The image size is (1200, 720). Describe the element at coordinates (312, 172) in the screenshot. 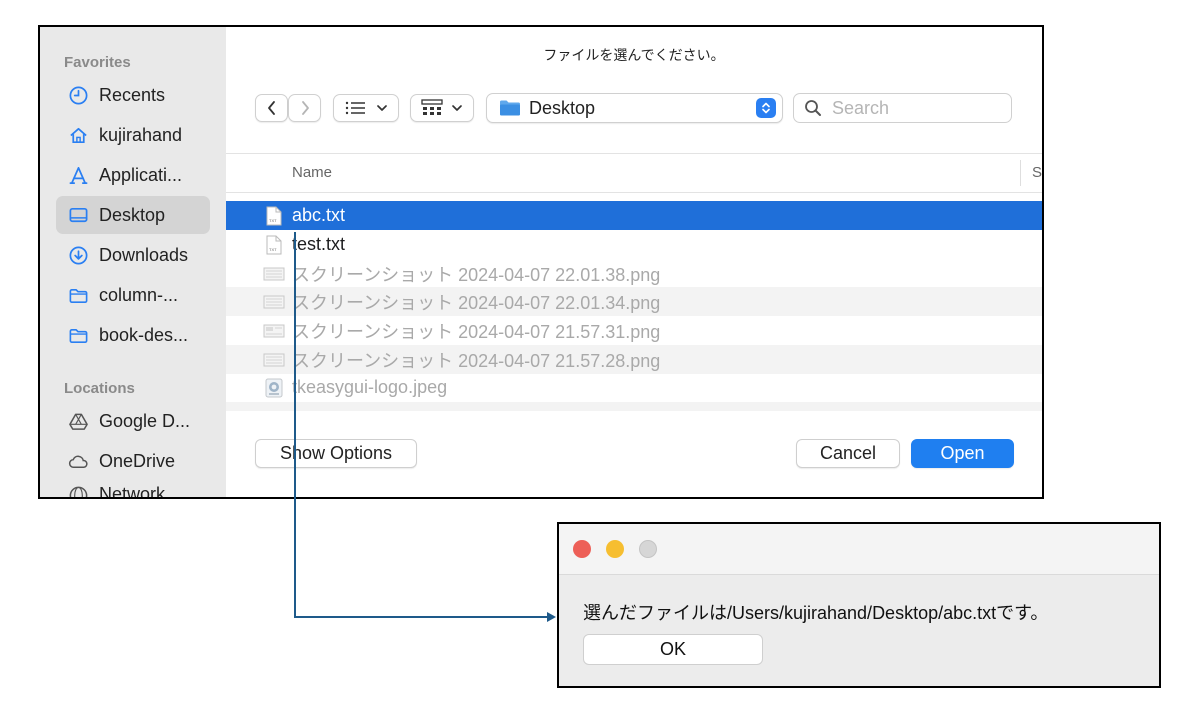

I see `column-header-name: Name` at that location.